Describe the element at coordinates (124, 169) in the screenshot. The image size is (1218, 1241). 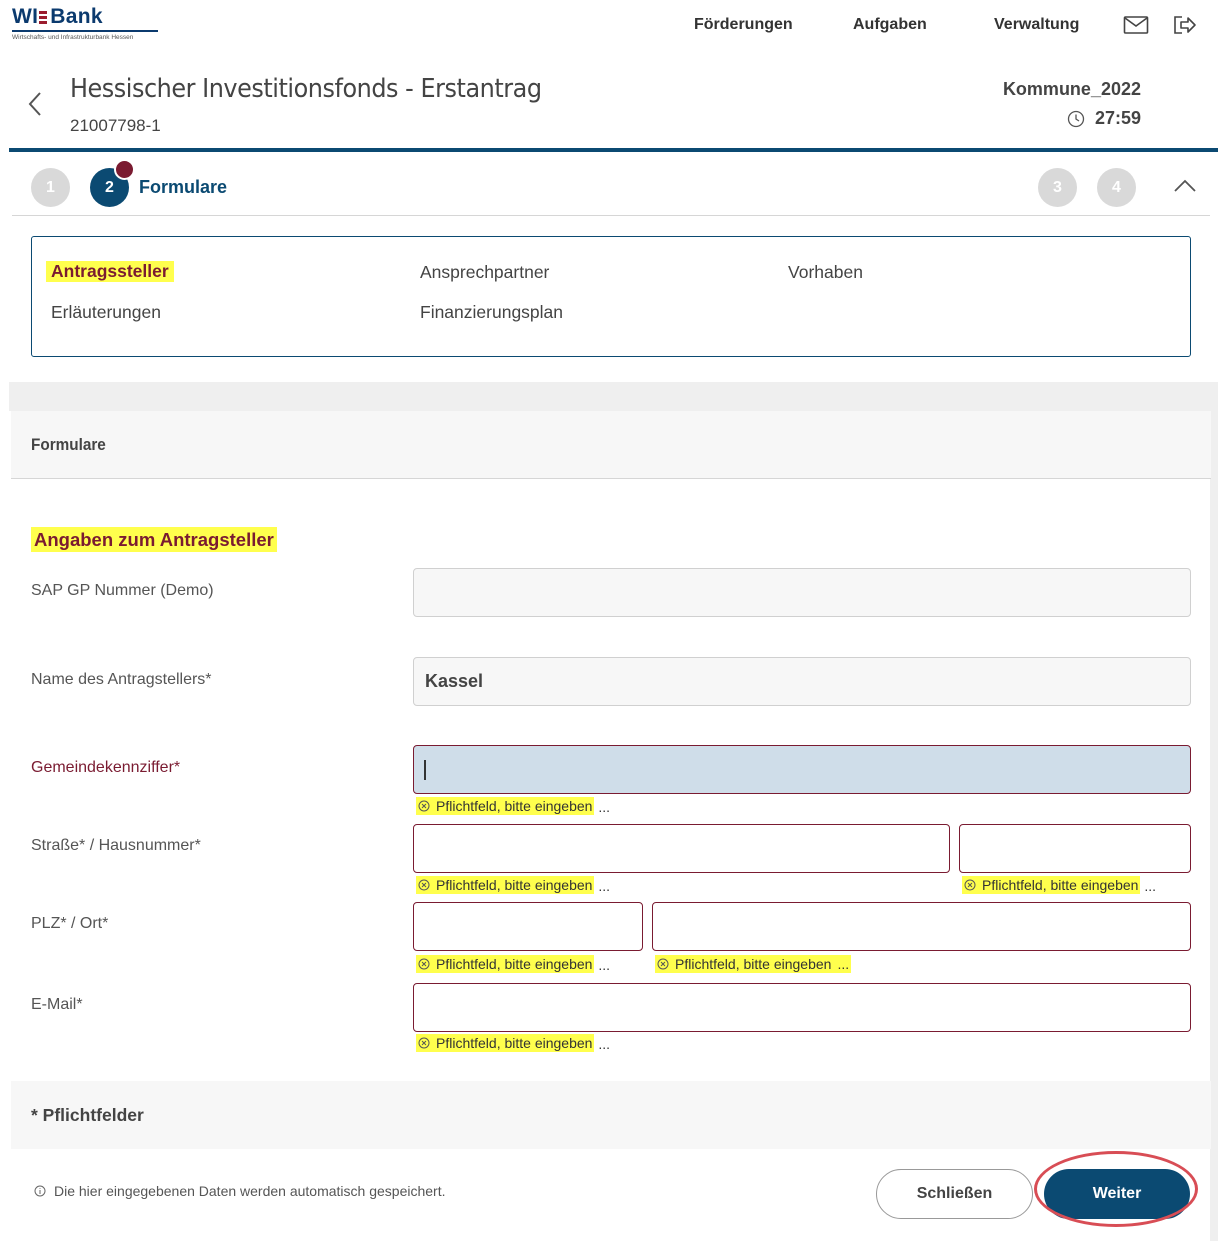
I see `step-2-status-dot` at that location.